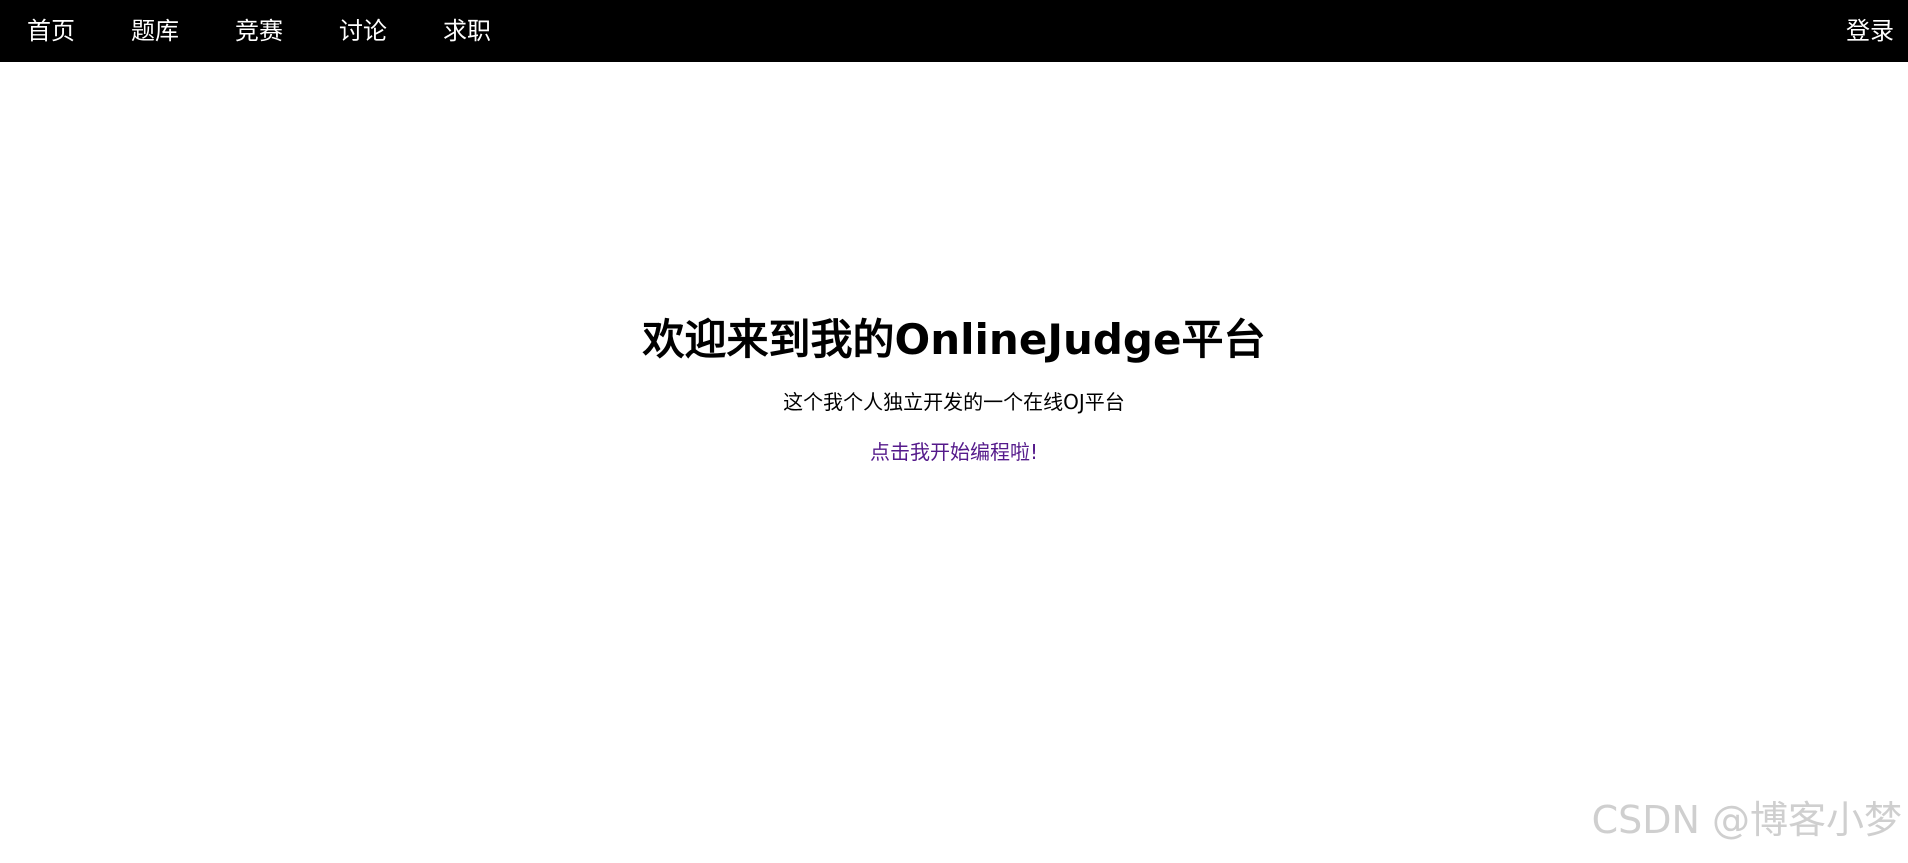 The image size is (1908, 863). I want to click on nav-item-problems: 题库, so click(155, 31).